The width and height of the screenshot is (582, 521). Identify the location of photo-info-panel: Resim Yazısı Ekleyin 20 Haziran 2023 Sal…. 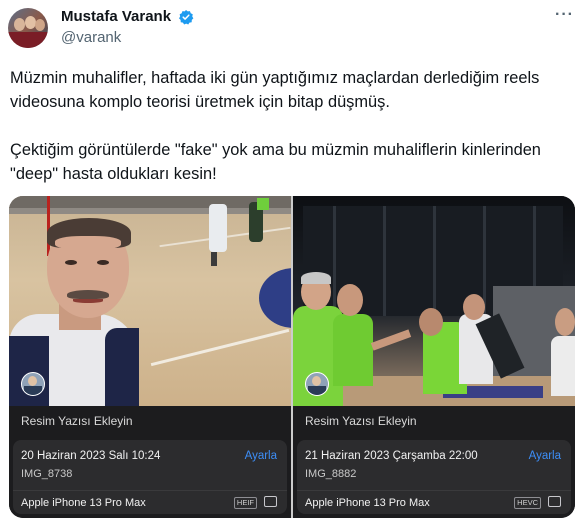
(150, 462).